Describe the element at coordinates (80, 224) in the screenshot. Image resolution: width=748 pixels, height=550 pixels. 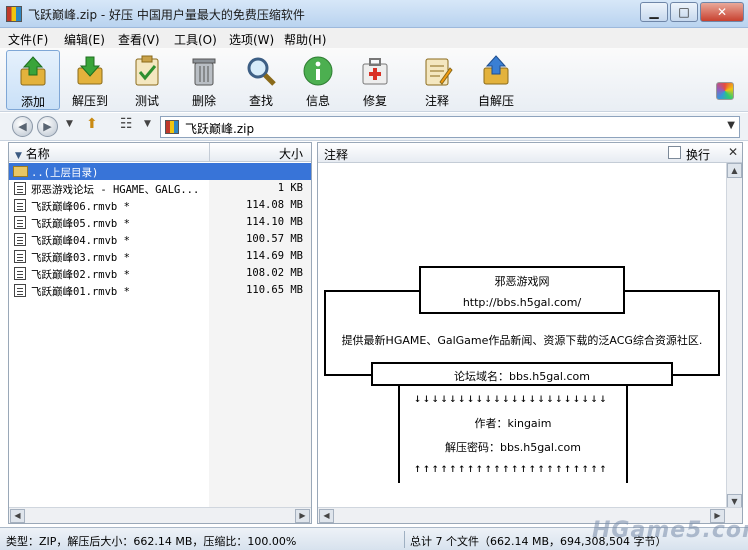
I see `file-name: 飞跃巅峰05.rmvb *` at that location.